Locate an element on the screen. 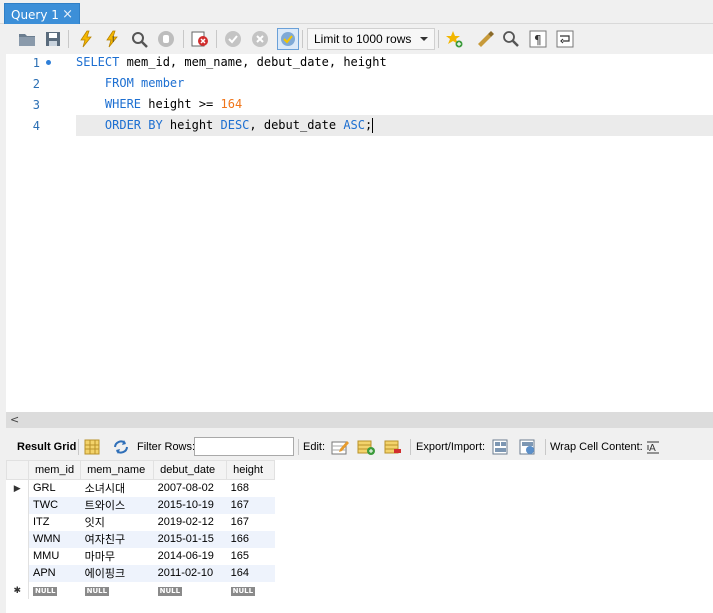 The width and height of the screenshot is (713, 613). export-import-label: Export/Import: is located at coordinates (451, 447).